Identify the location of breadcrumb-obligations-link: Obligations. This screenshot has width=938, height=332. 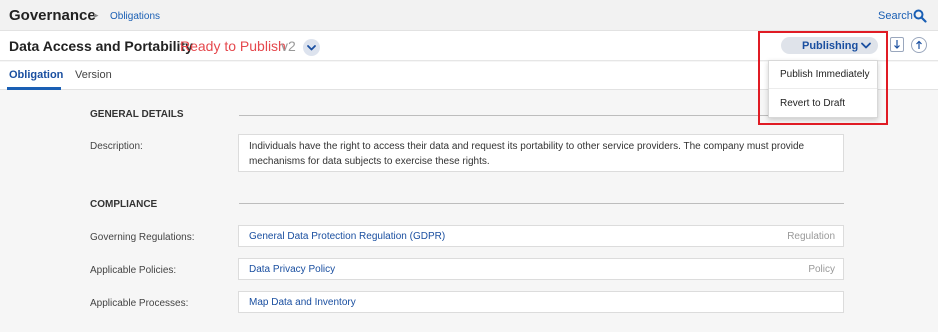
(135, 16).